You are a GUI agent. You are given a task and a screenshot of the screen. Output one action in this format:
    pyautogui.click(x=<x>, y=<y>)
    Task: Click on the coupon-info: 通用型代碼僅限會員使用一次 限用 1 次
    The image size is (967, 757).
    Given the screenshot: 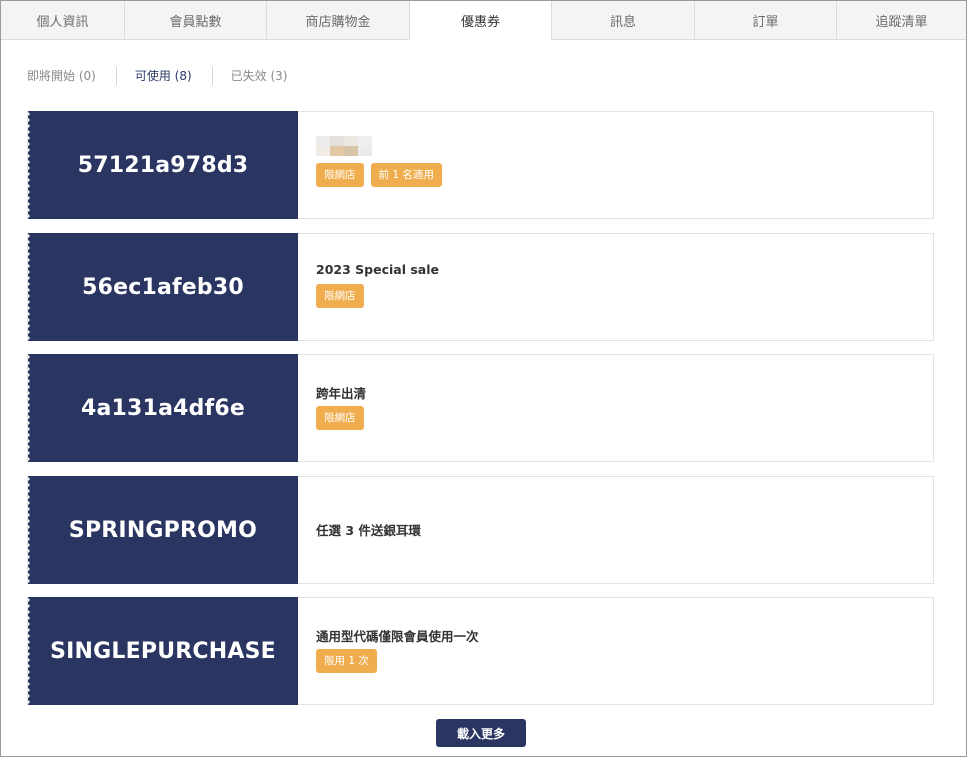 What is the action you would take?
    pyautogui.click(x=619, y=651)
    